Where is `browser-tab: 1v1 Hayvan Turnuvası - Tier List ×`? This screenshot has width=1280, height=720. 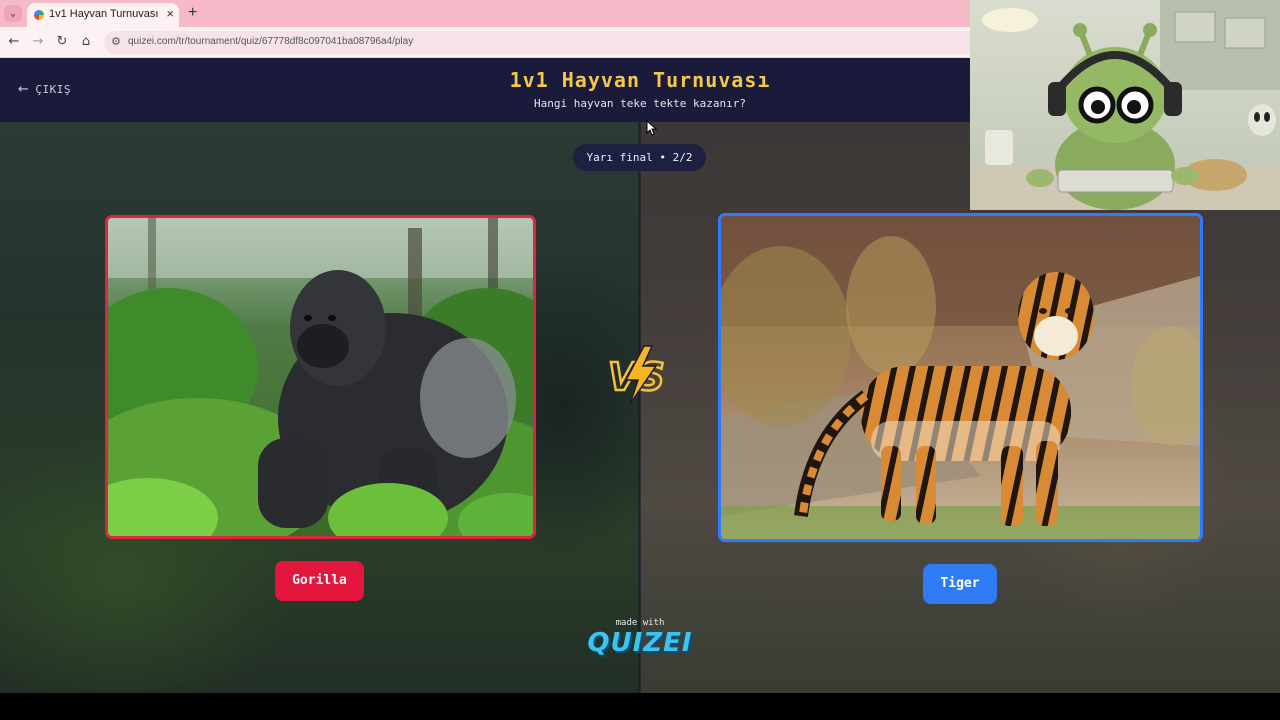
browser-tab: 1v1 Hayvan Turnuvası - Tier List × is located at coordinates (103, 15).